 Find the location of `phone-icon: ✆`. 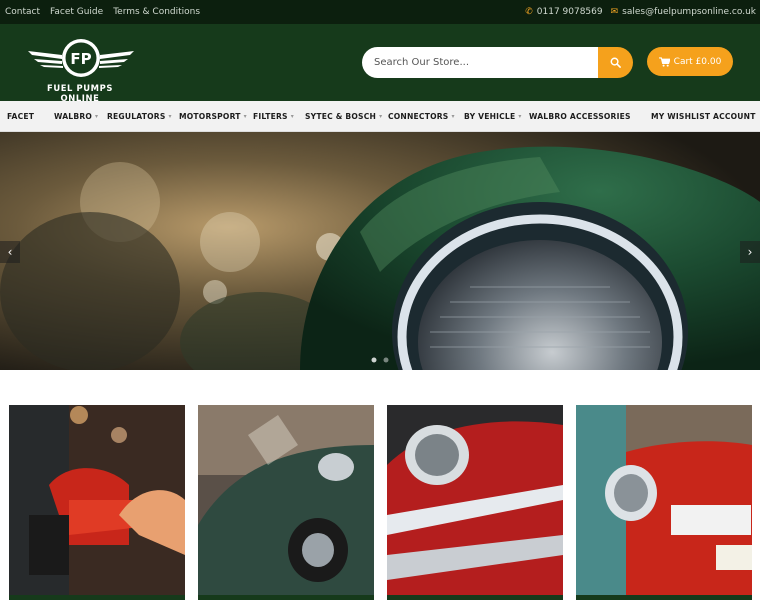

phone-icon: ✆ is located at coordinates (529, 12).